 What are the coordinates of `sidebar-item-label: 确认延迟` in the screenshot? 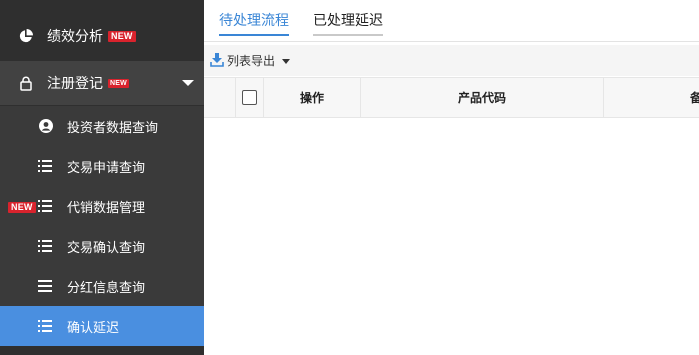 It's located at (93, 328).